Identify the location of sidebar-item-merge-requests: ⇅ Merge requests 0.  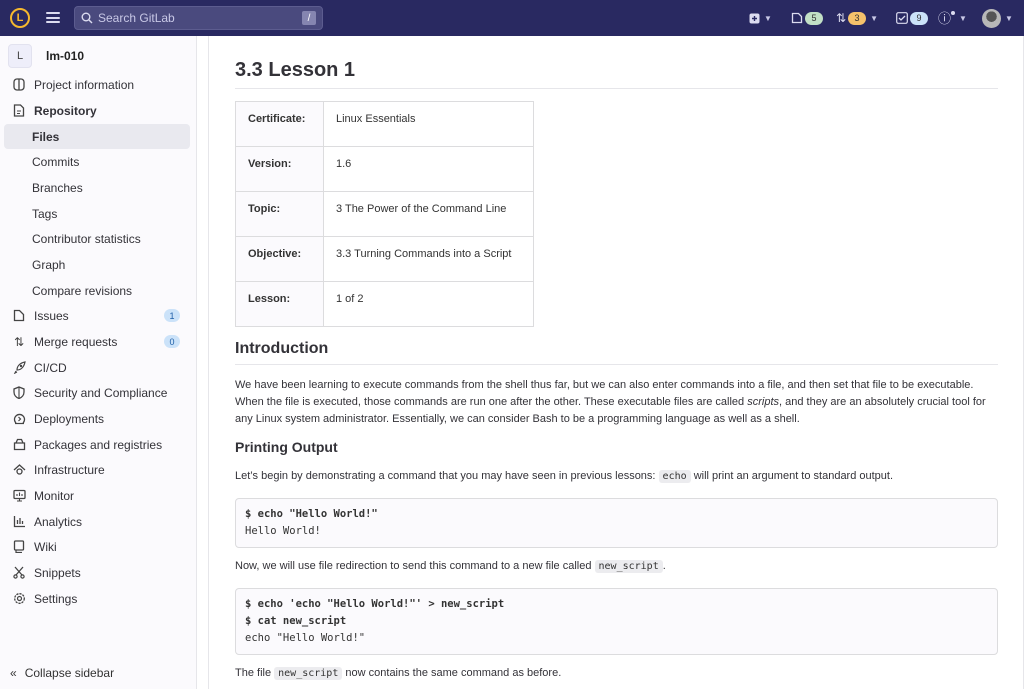
(97, 341).